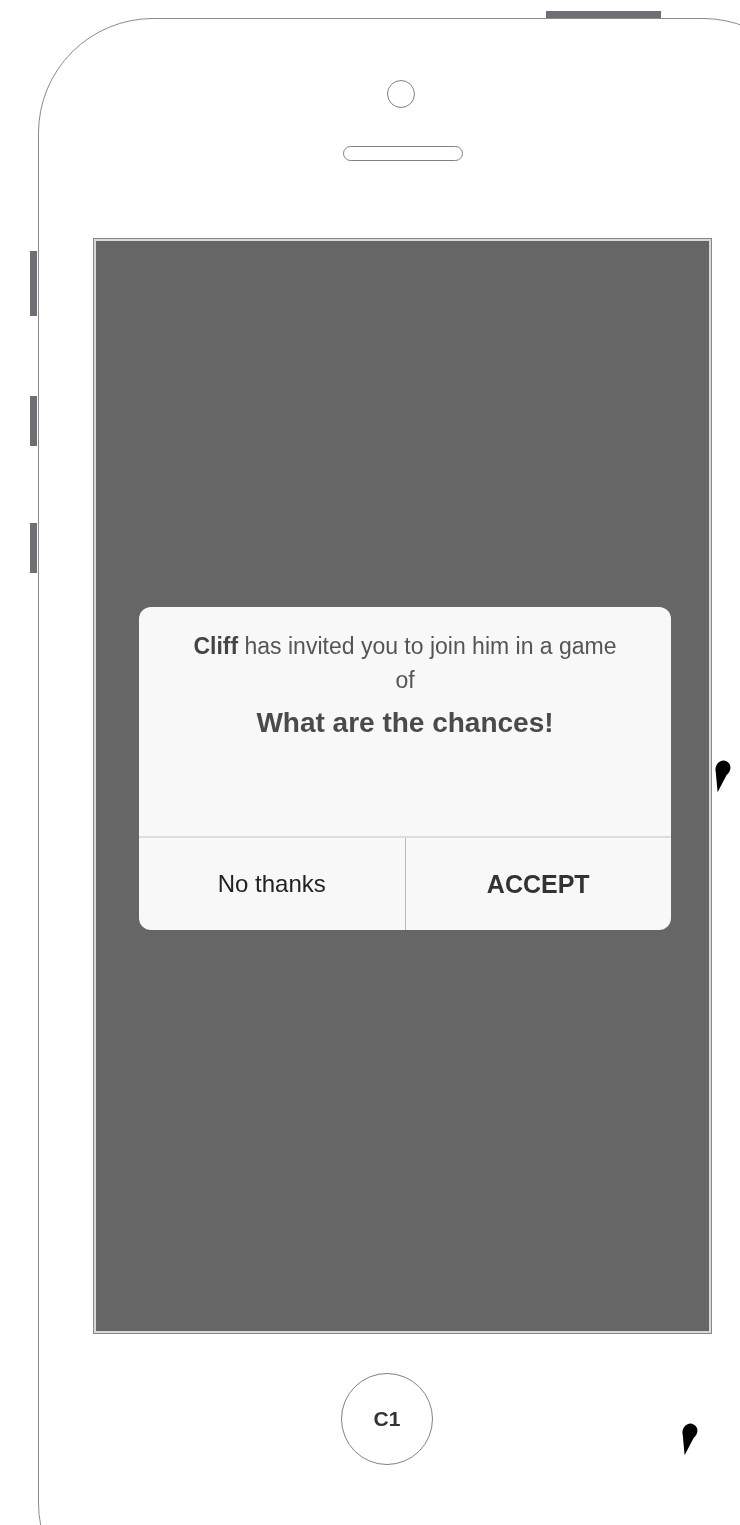 Image resolution: width=740 pixels, height=1525 pixels. What do you see at coordinates (387, 1419) in the screenshot?
I see `home-button: C1` at bounding box center [387, 1419].